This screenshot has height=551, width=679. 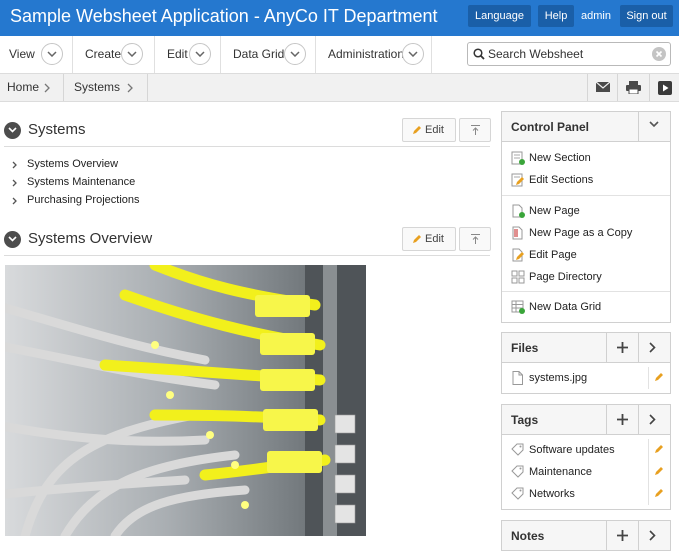 I want to click on edit-file-button, so click(x=659, y=378).